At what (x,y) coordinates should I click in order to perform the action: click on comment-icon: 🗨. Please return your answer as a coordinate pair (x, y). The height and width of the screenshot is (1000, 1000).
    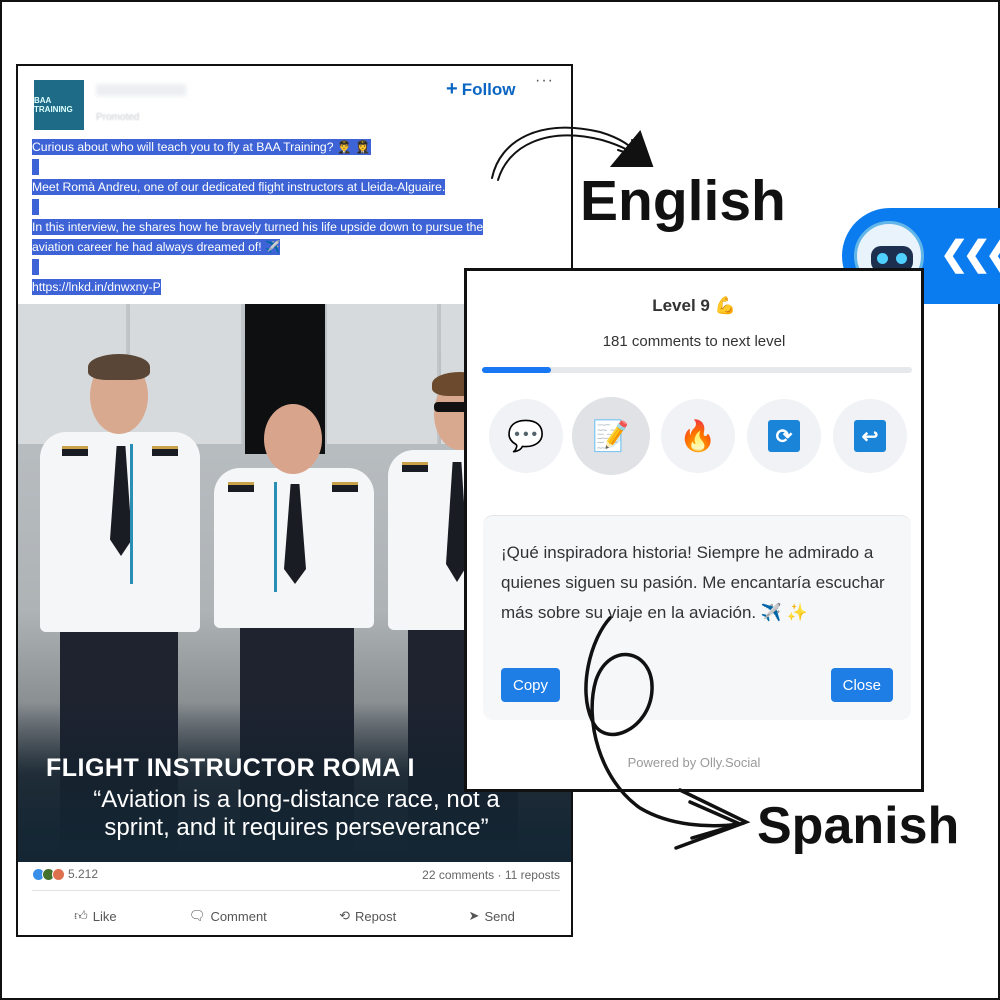
    Looking at the image, I should click on (197, 915).